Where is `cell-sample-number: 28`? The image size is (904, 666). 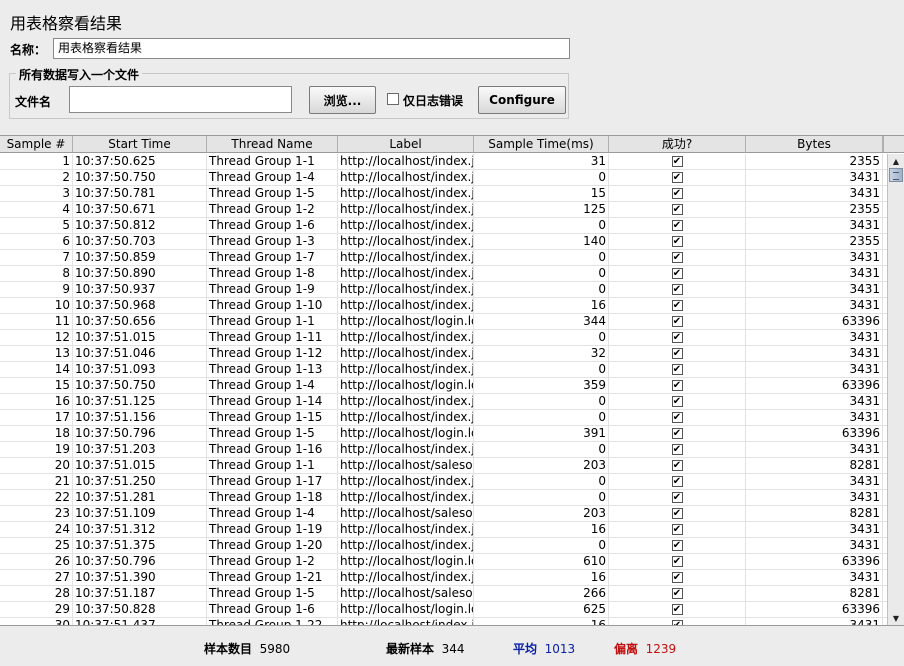 cell-sample-number: 28 is located at coordinates (36, 593).